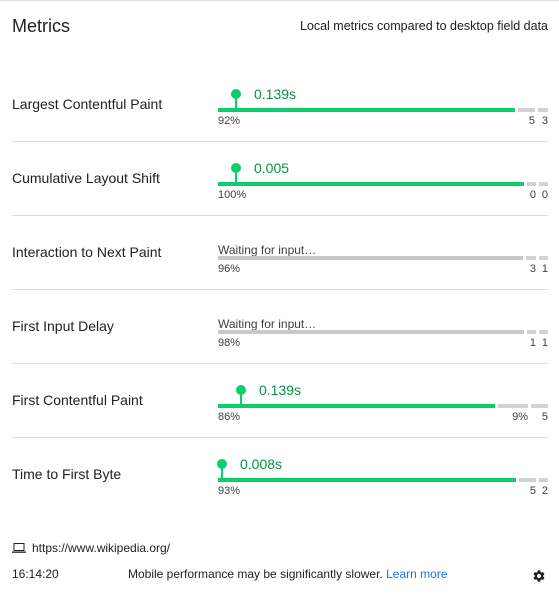 This screenshot has height=600, width=559. I want to click on distribution-label: 100%, so click(232, 195).